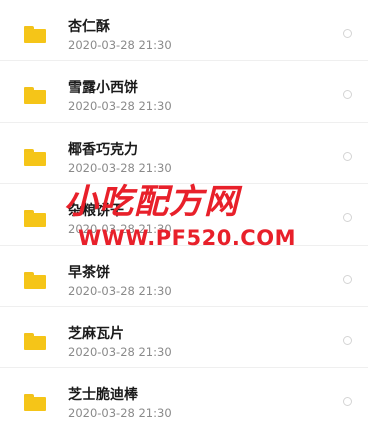  What do you see at coordinates (184, 154) in the screenshot?
I see `list-item: 椰香巧克力 2020-03-28 21:30` at bounding box center [184, 154].